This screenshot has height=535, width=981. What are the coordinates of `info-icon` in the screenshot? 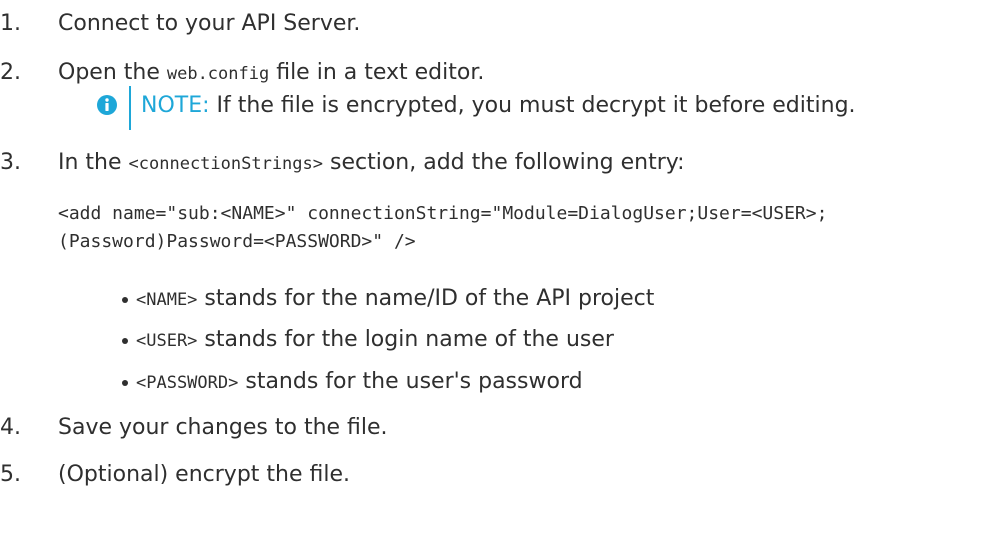 It's located at (107, 105).